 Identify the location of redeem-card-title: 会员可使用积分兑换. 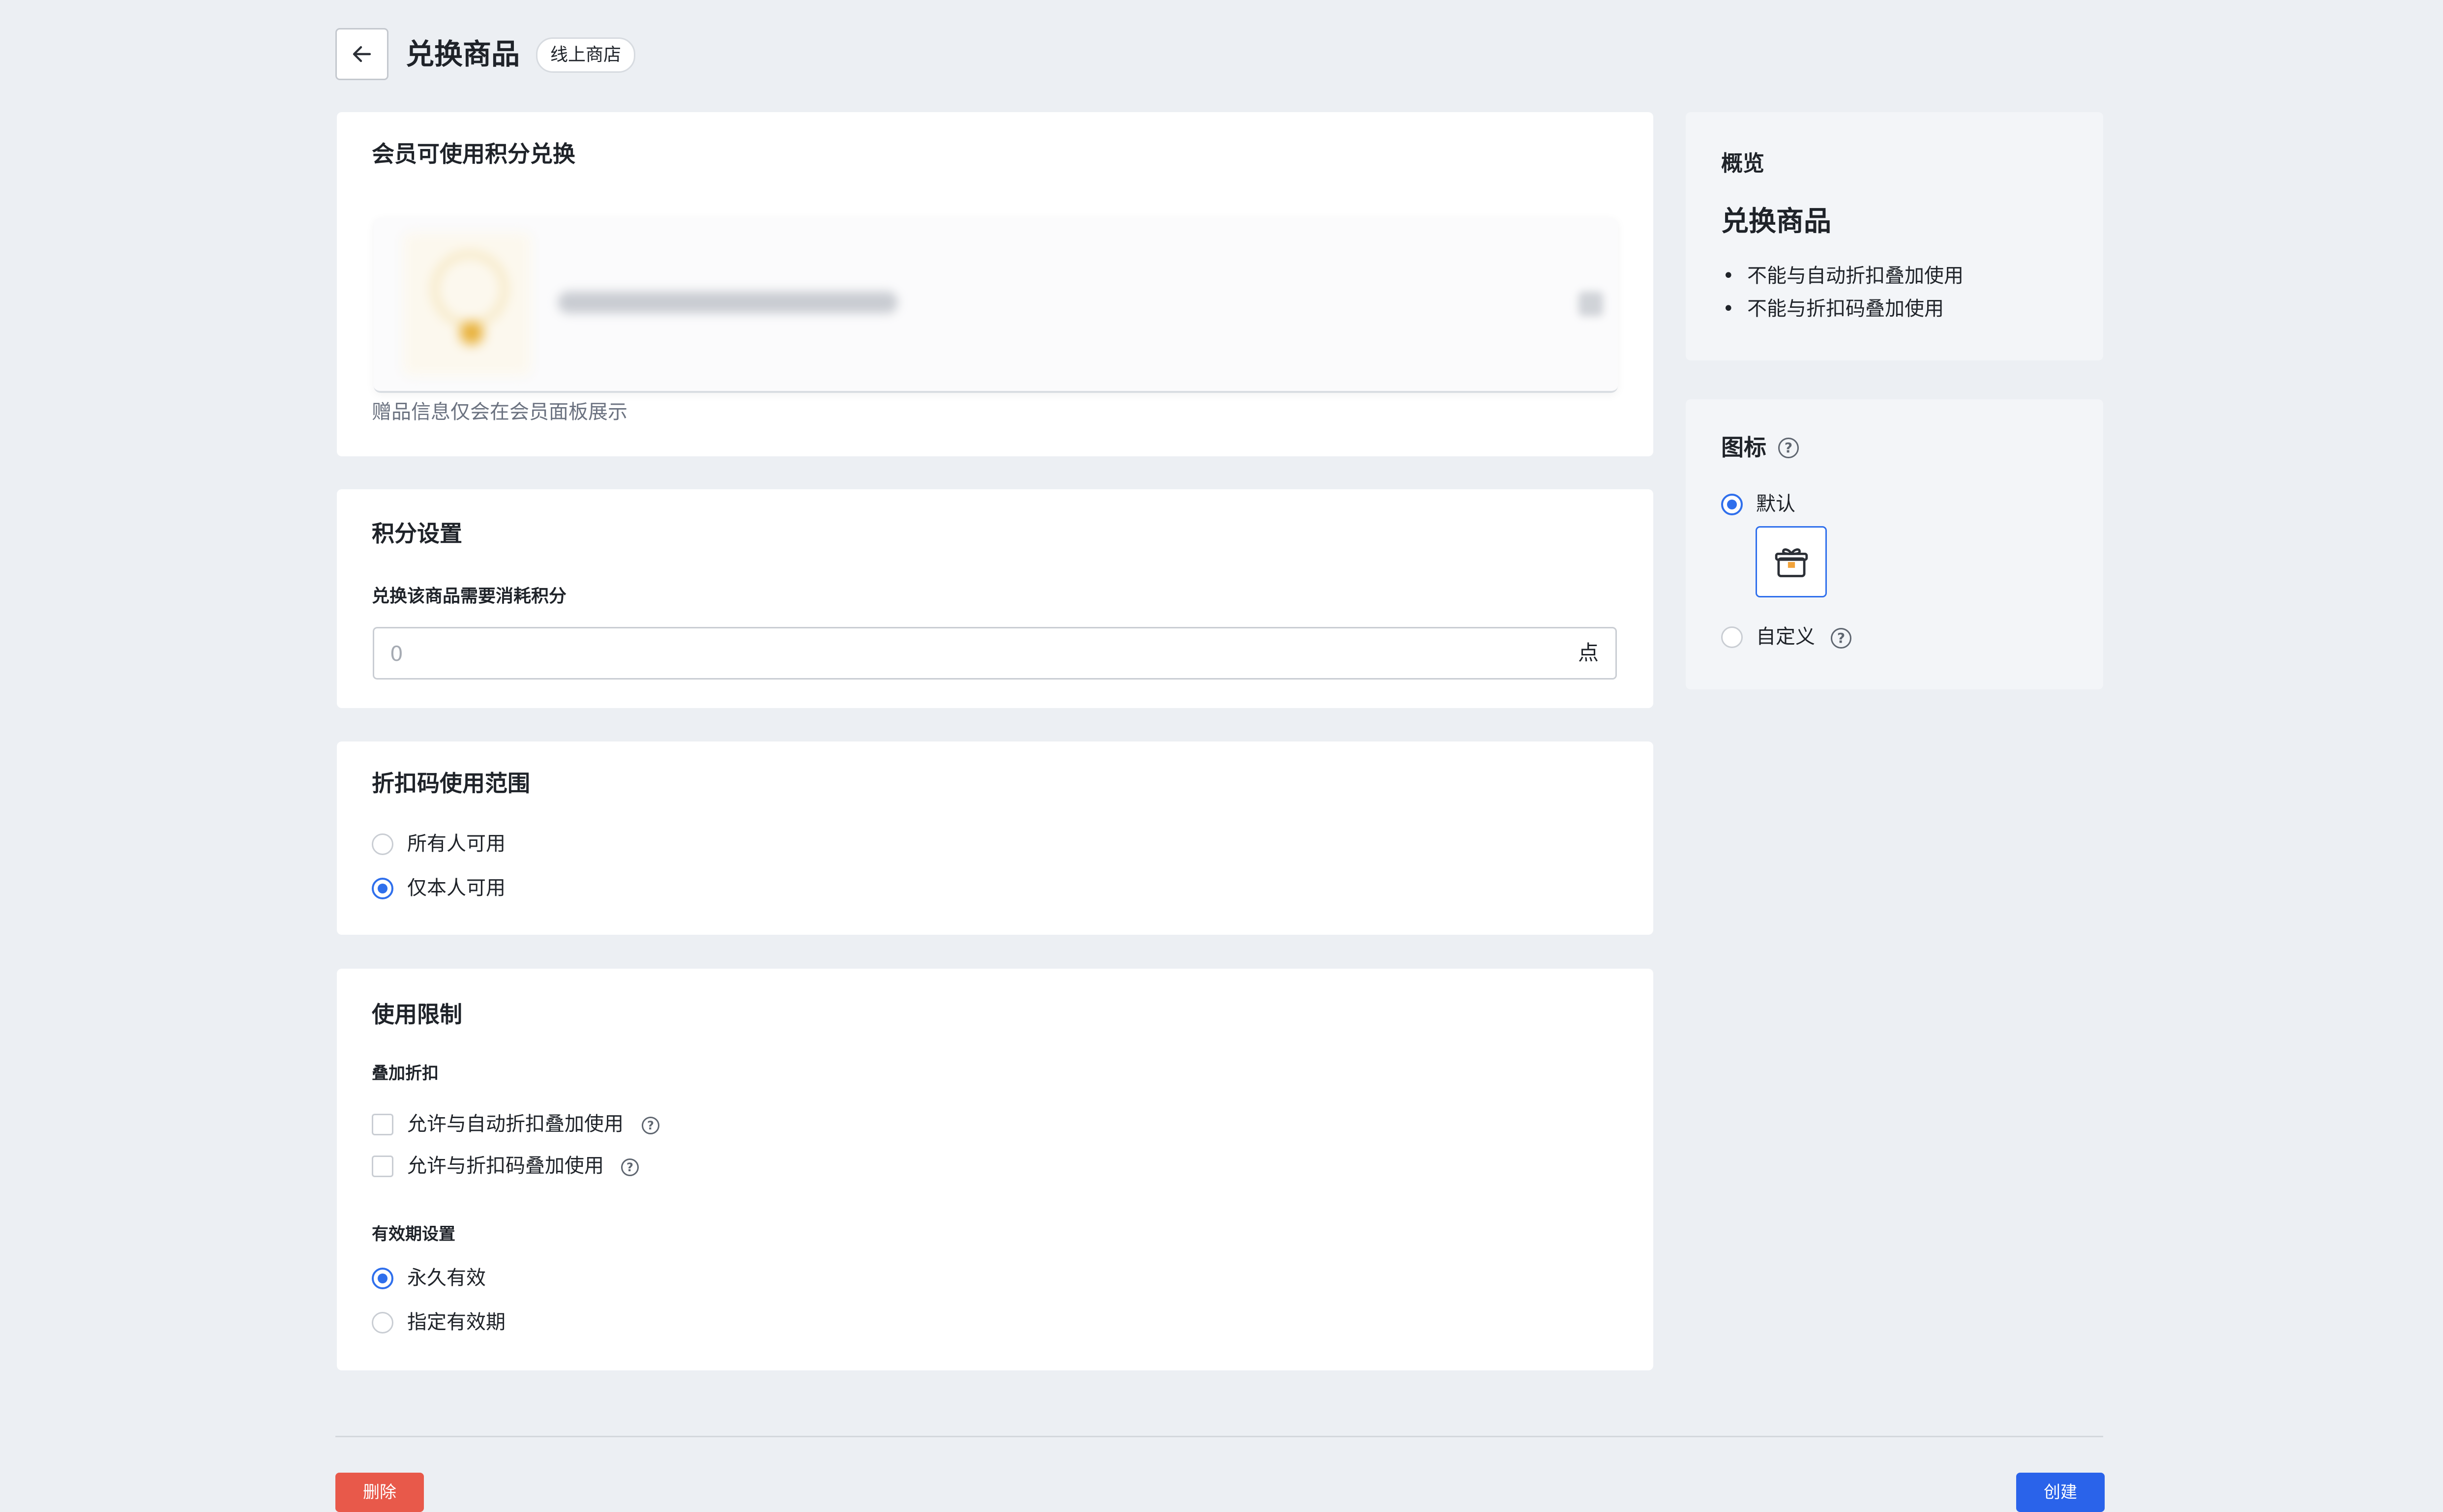
(473, 154).